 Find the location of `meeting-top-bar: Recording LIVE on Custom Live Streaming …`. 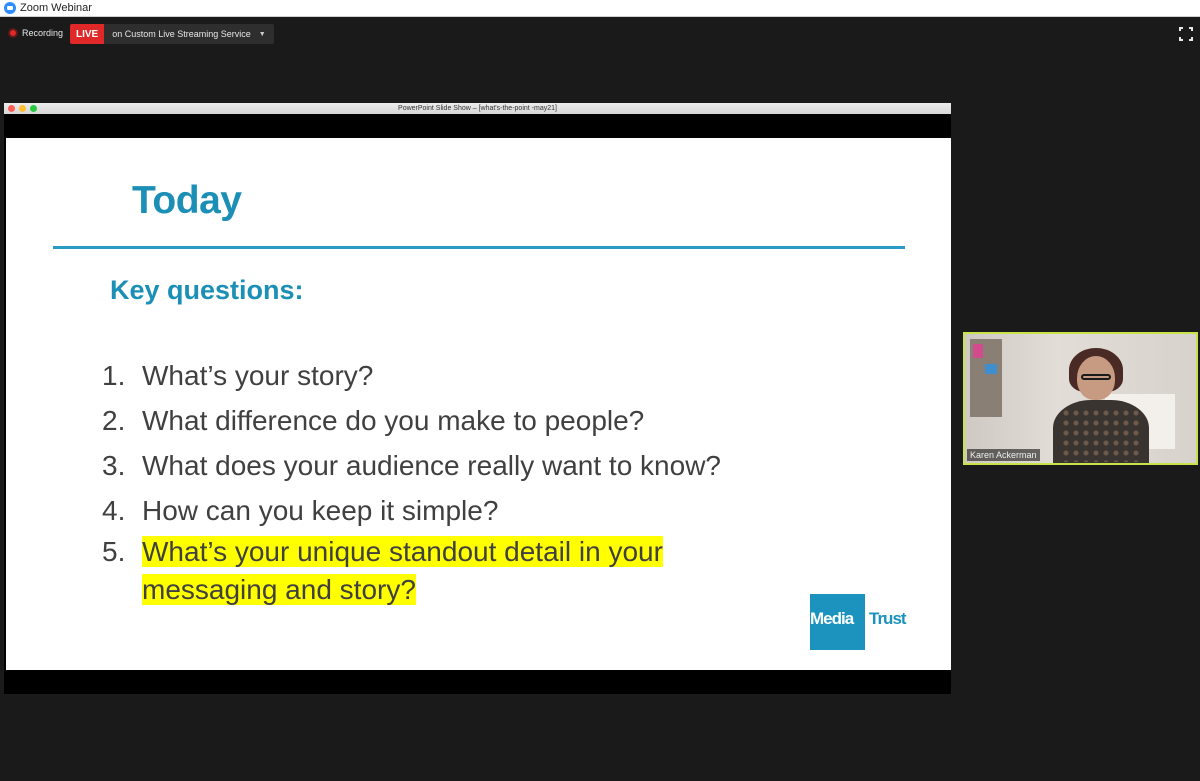

meeting-top-bar: Recording LIVE on Custom Live Streaming … is located at coordinates (600, 33).